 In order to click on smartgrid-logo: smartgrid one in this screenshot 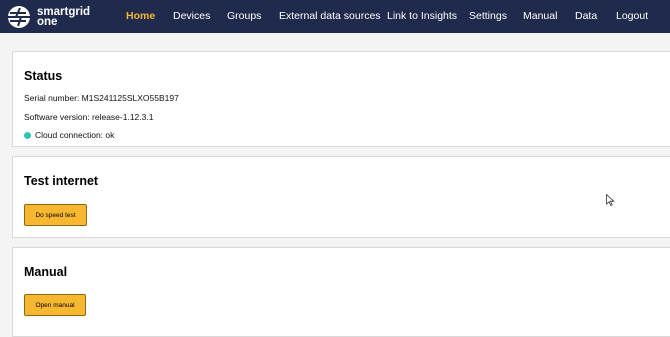, I will do `click(48, 17)`.